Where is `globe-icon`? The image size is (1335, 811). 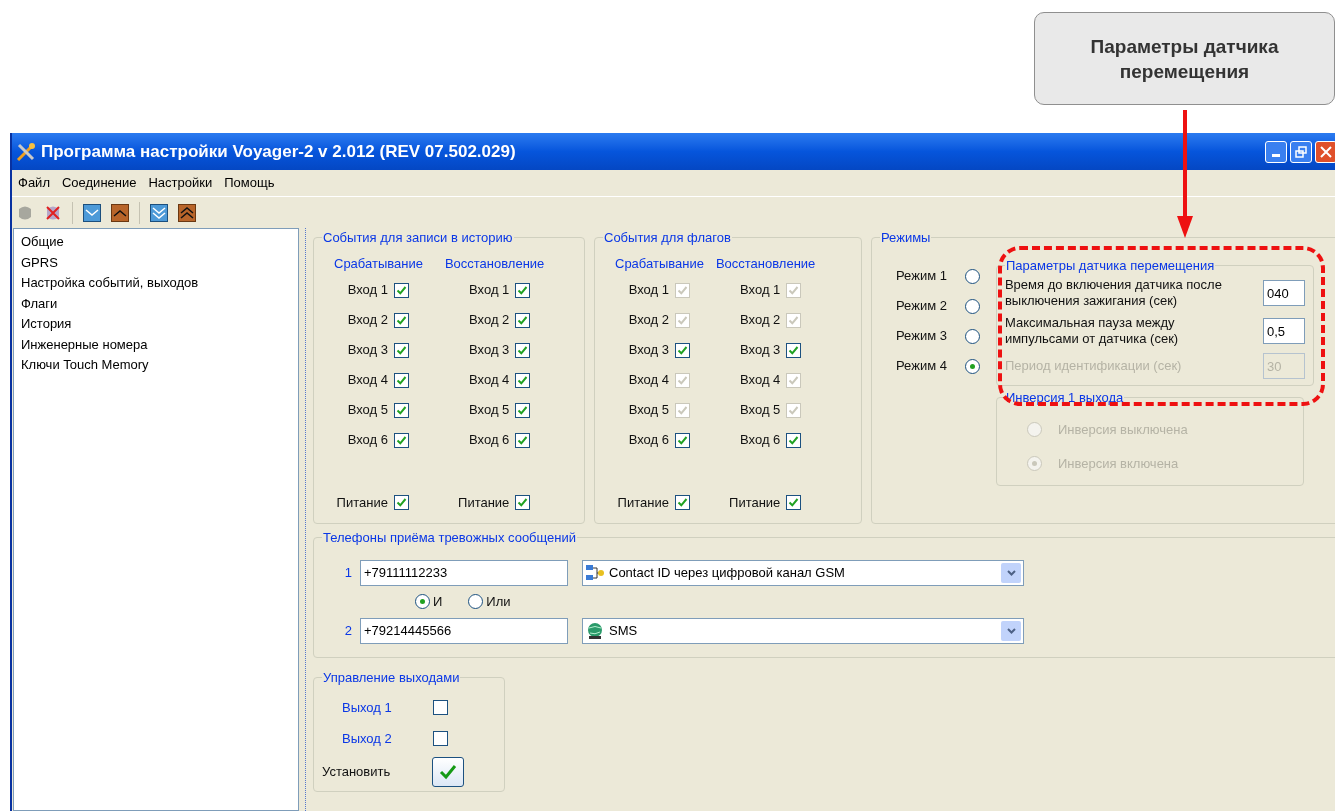 globe-icon is located at coordinates (595, 630).